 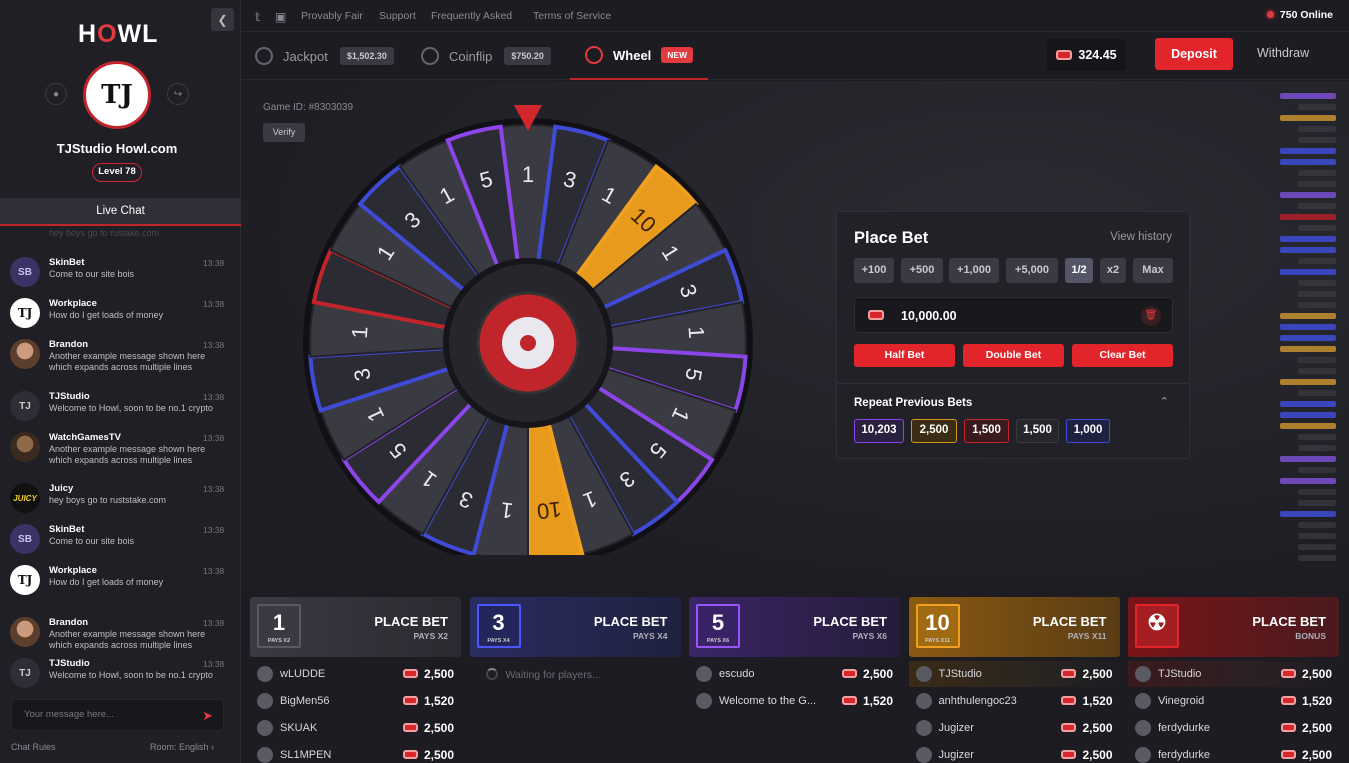 What do you see at coordinates (298, 728) in the screenshot?
I see `player-name: SKUAK` at bounding box center [298, 728].